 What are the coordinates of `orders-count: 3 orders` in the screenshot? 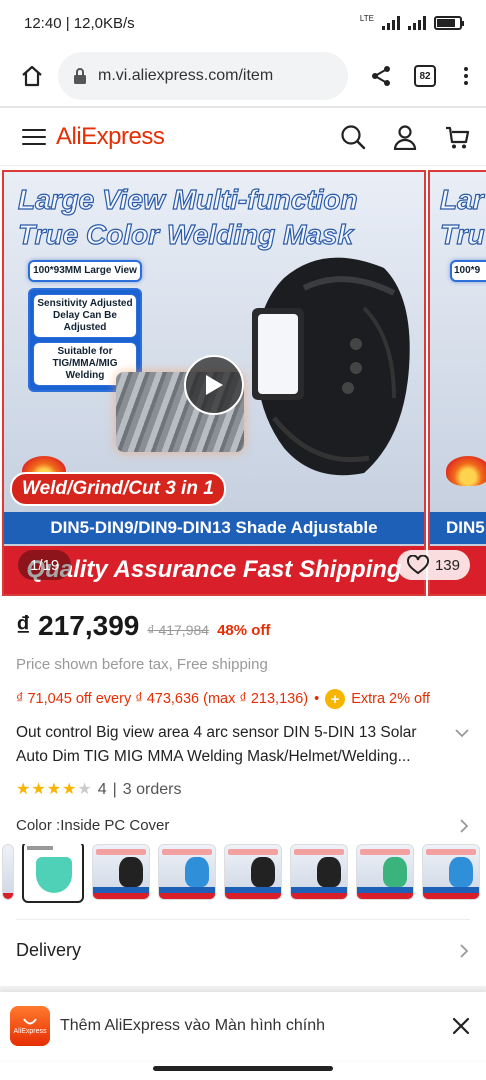 It's located at (152, 789).